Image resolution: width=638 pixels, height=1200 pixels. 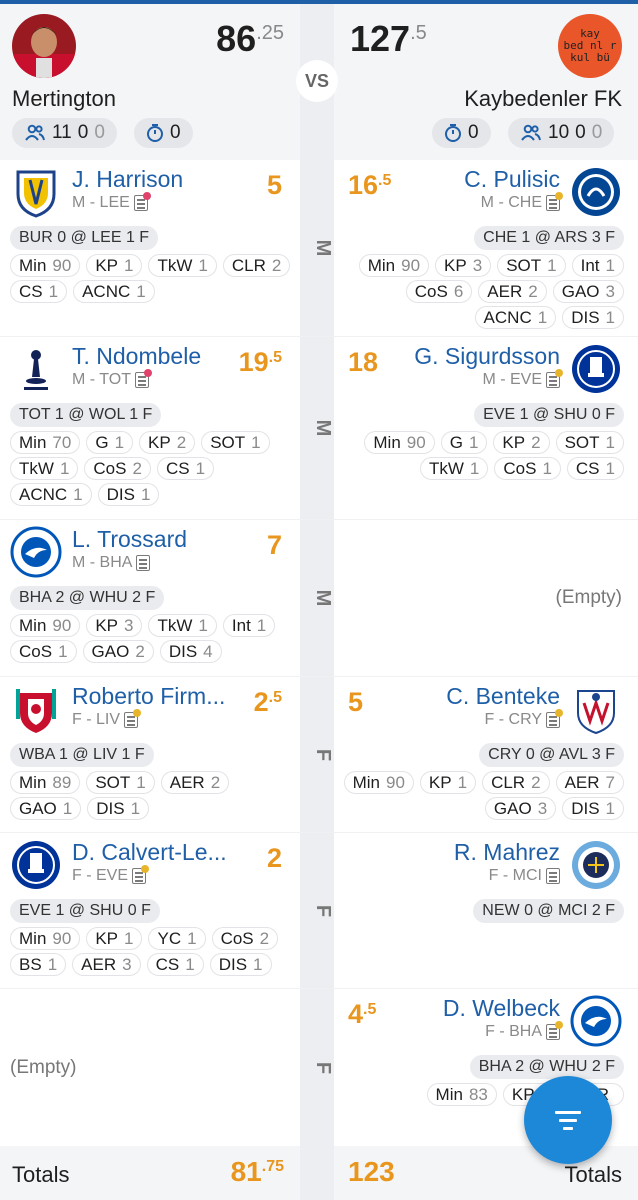 I want to click on away-logo: kay bed nl r kul bü, so click(x=590, y=46).